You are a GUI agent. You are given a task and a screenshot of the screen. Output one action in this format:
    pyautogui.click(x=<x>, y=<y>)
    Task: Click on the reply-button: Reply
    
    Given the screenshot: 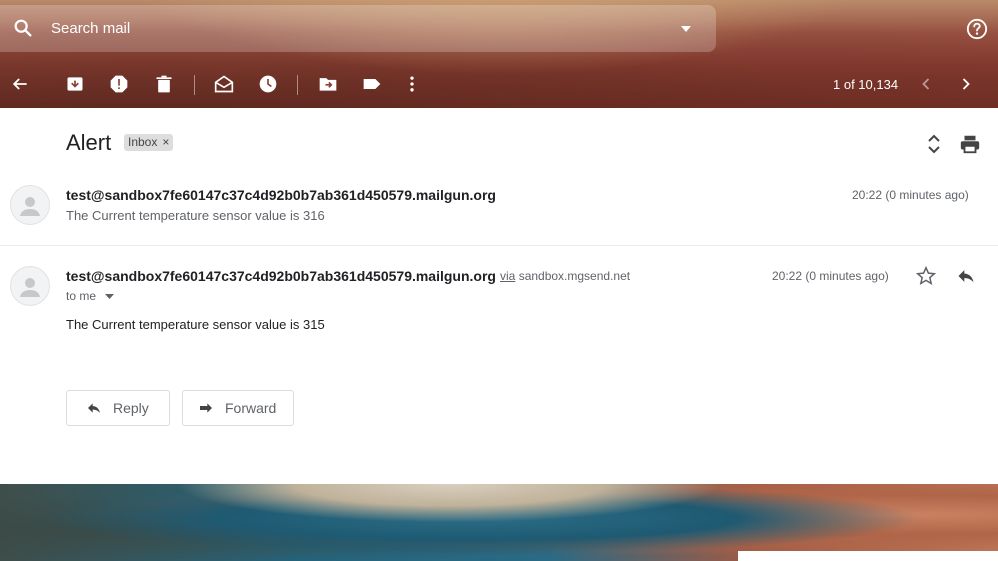 What is the action you would take?
    pyautogui.click(x=118, y=408)
    